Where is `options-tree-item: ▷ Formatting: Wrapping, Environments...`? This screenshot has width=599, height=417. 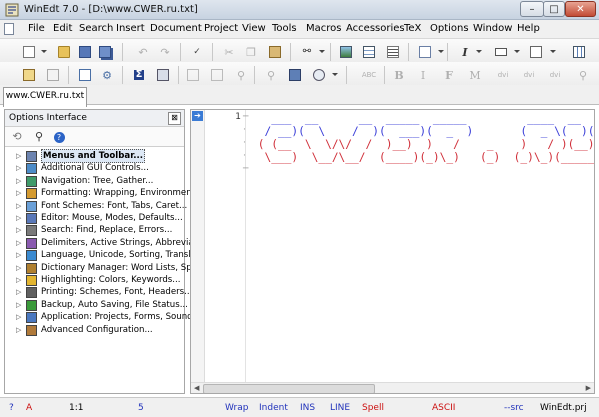
options-tree-item: ▷ Formatting: Wrapping, Environments... is located at coordinates (106, 193).